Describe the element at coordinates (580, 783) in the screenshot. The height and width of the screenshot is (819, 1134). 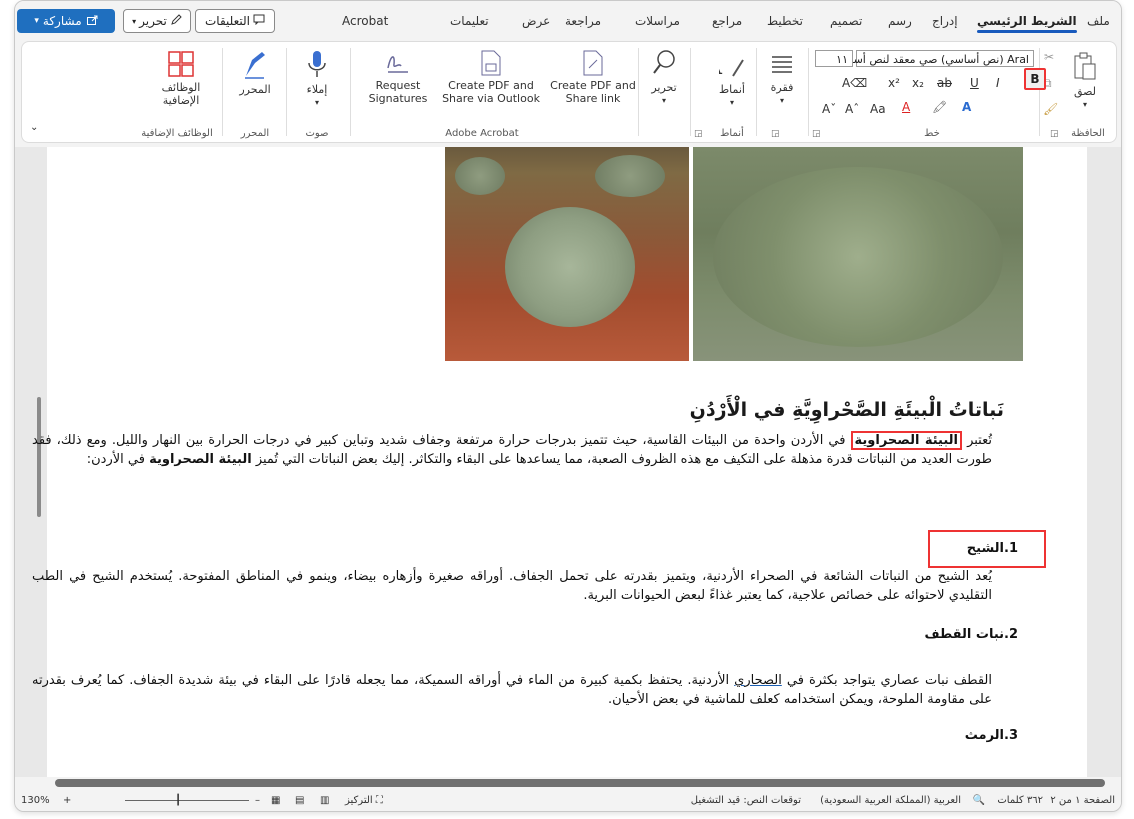
I see `scrollbar-thumb` at that location.